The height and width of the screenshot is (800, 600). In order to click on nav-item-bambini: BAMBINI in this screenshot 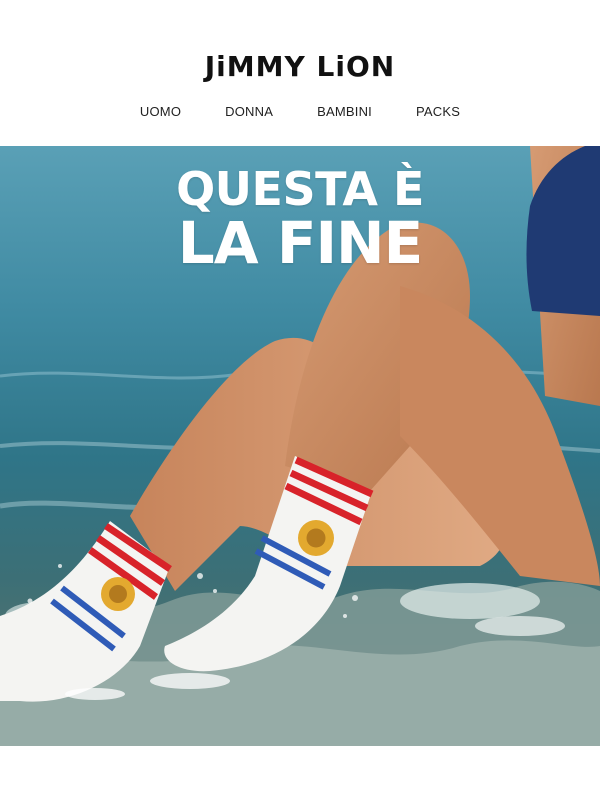, I will do `click(344, 111)`.